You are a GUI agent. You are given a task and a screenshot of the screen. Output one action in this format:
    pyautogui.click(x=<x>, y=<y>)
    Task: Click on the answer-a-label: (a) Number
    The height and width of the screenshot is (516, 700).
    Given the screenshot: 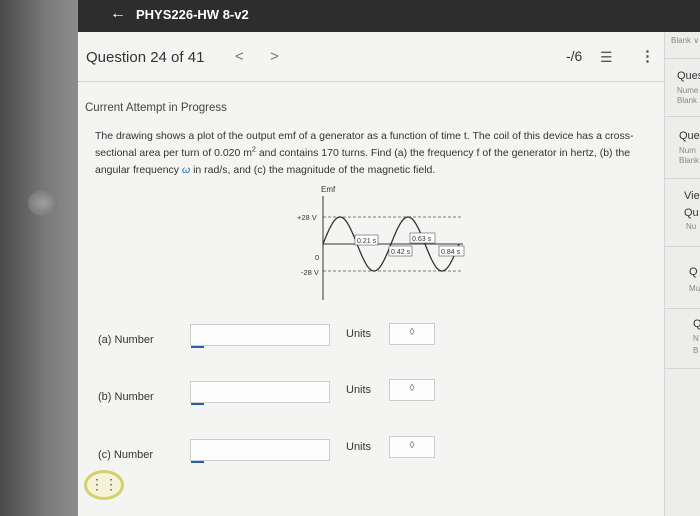 What is the action you would take?
    pyautogui.click(x=126, y=340)
    